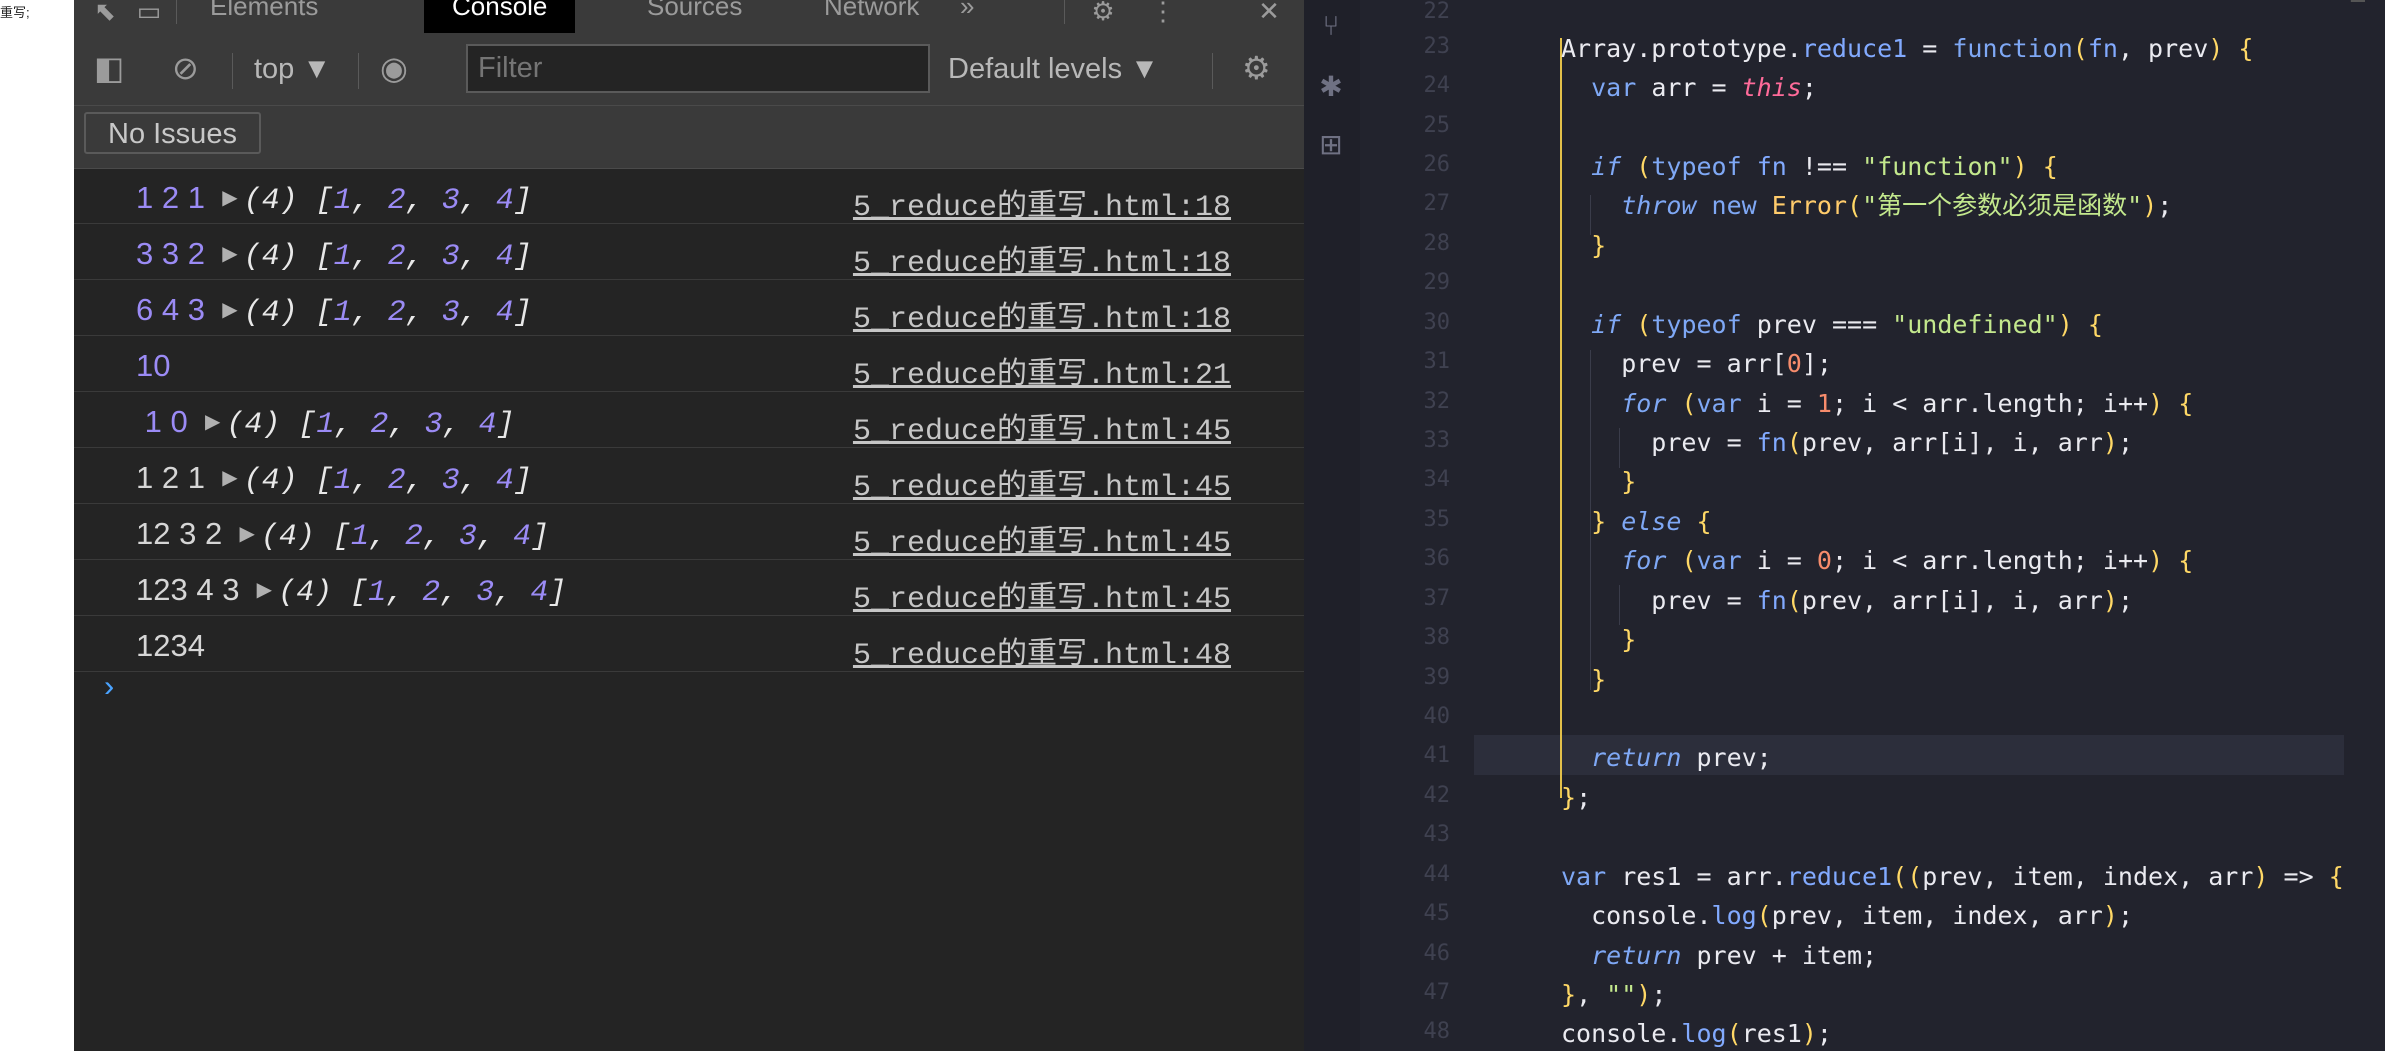 The width and height of the screenshot is (2385, 1051). What do you see at coordinates (1437, 361) in the screenshot?
I see `line-number: 31` at bounding box center [1437, 361].